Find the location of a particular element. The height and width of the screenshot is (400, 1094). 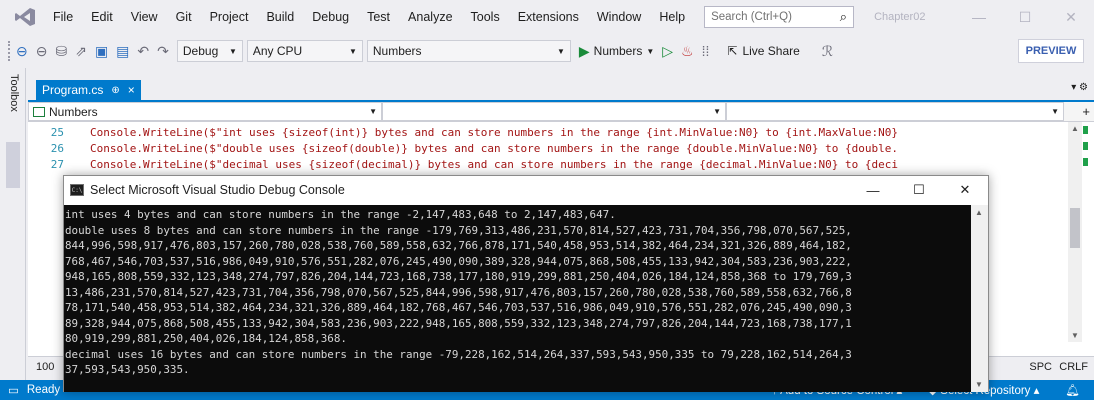

menu-item: Help is located at coordinates (672, 17).